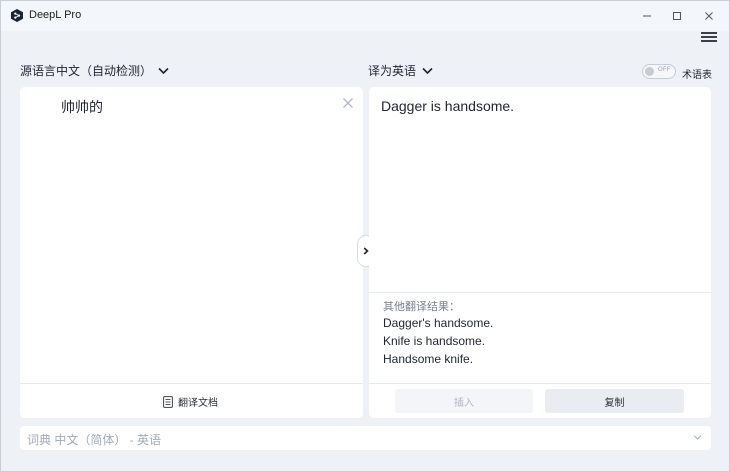 This screenshot has width=730, height=472. What do you see at coordinates (421, 307) in the screenshot?
I see `alternatives-heading: 其他翻译结果：` at bounding box center [421, 307].